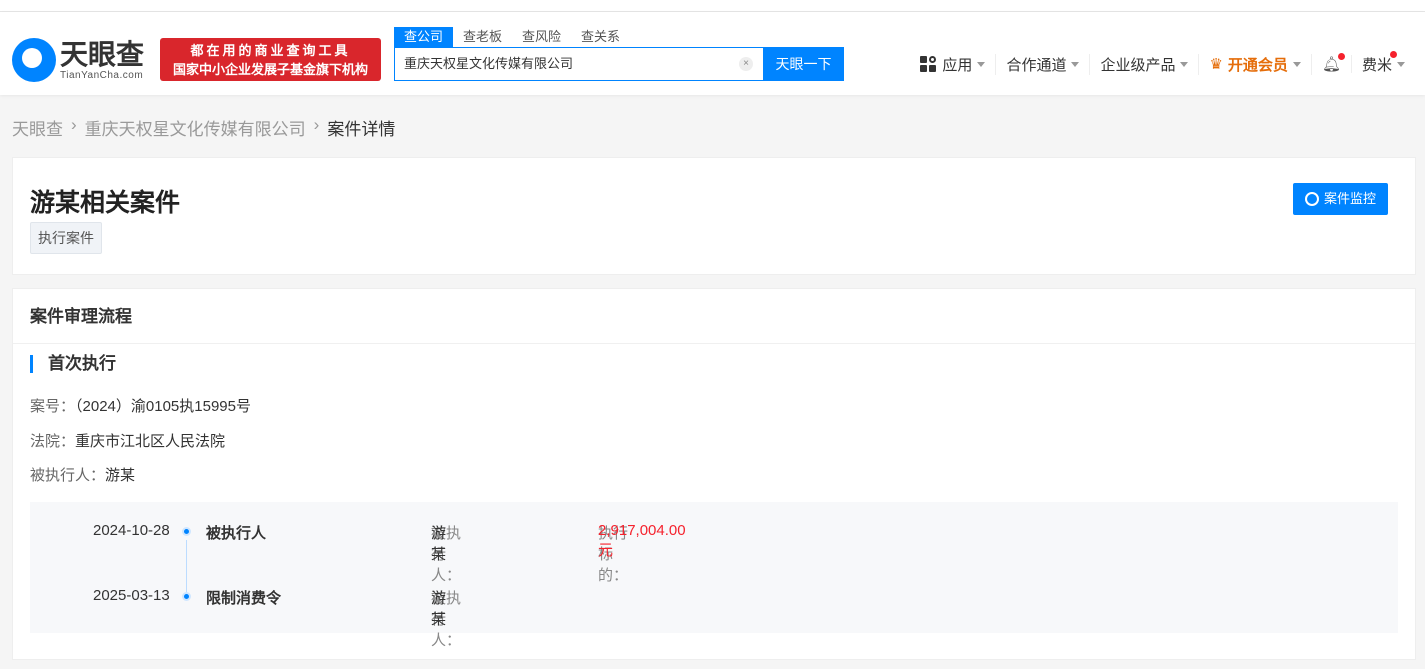 Image resolution: width=1425 pixels, height=669 pixels. I want to click on case-monitor-button: 案件监控, so click(1340, 199).